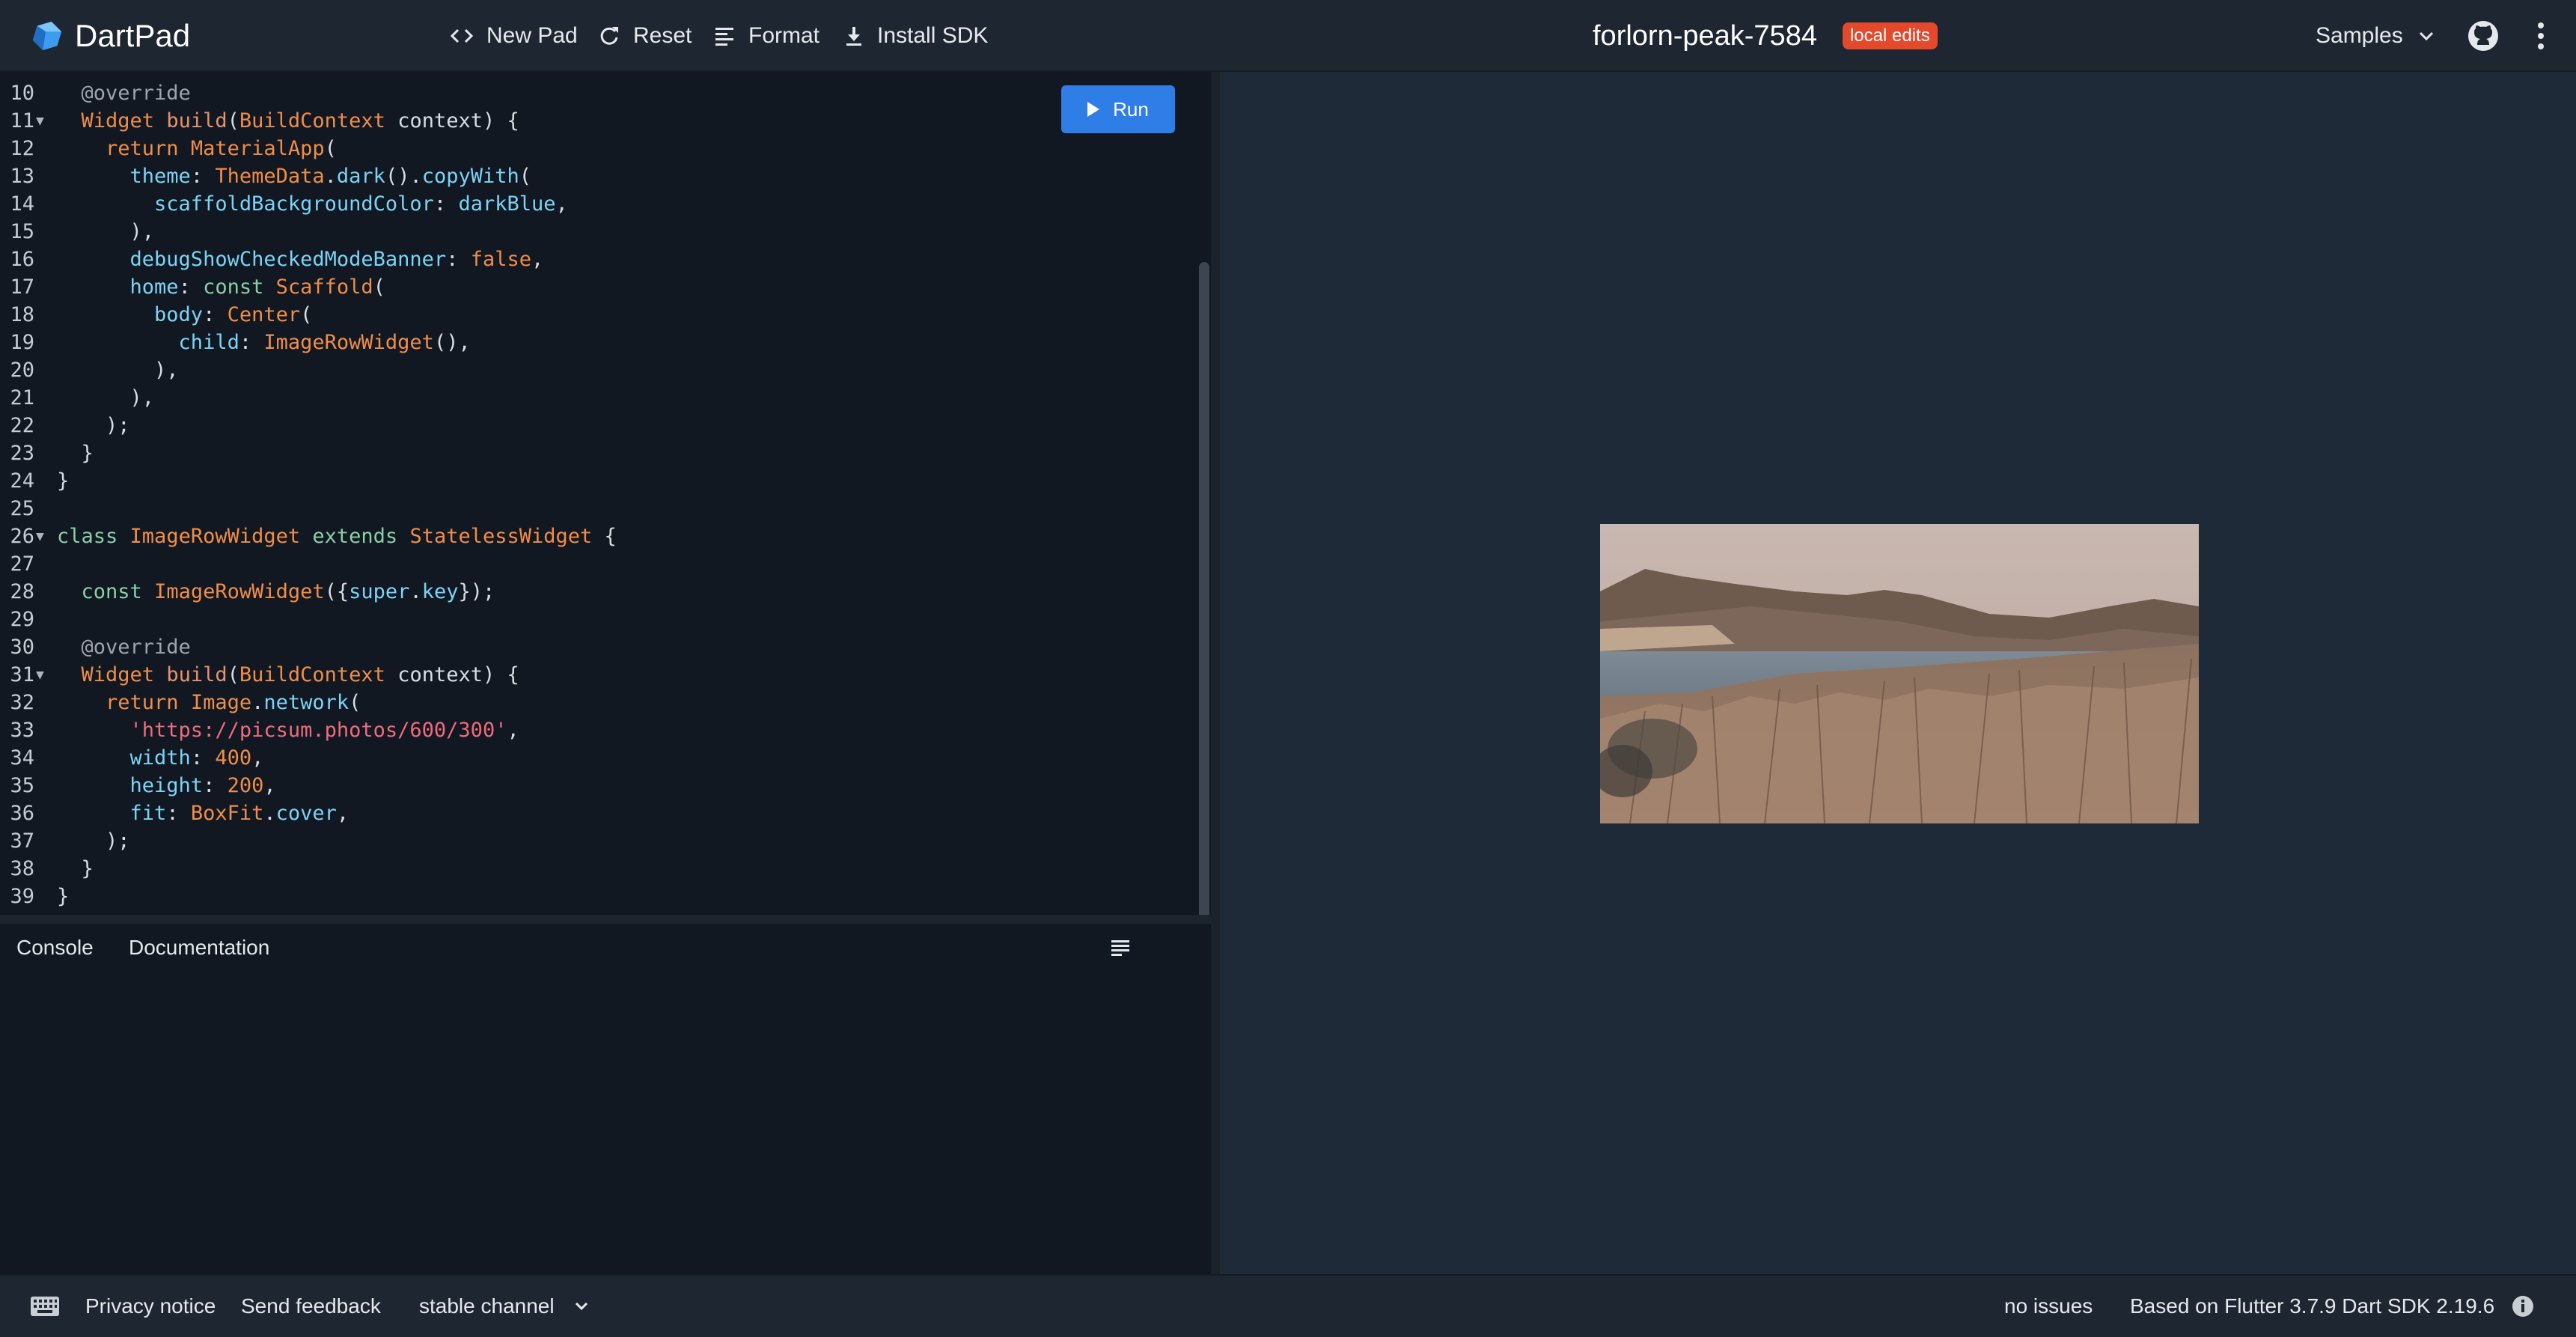 The height and width of the screenshot is (1337, 2576). Describe the element at coordinates (609, 35) in the screenshot. I see `refresh-icon` at that location.